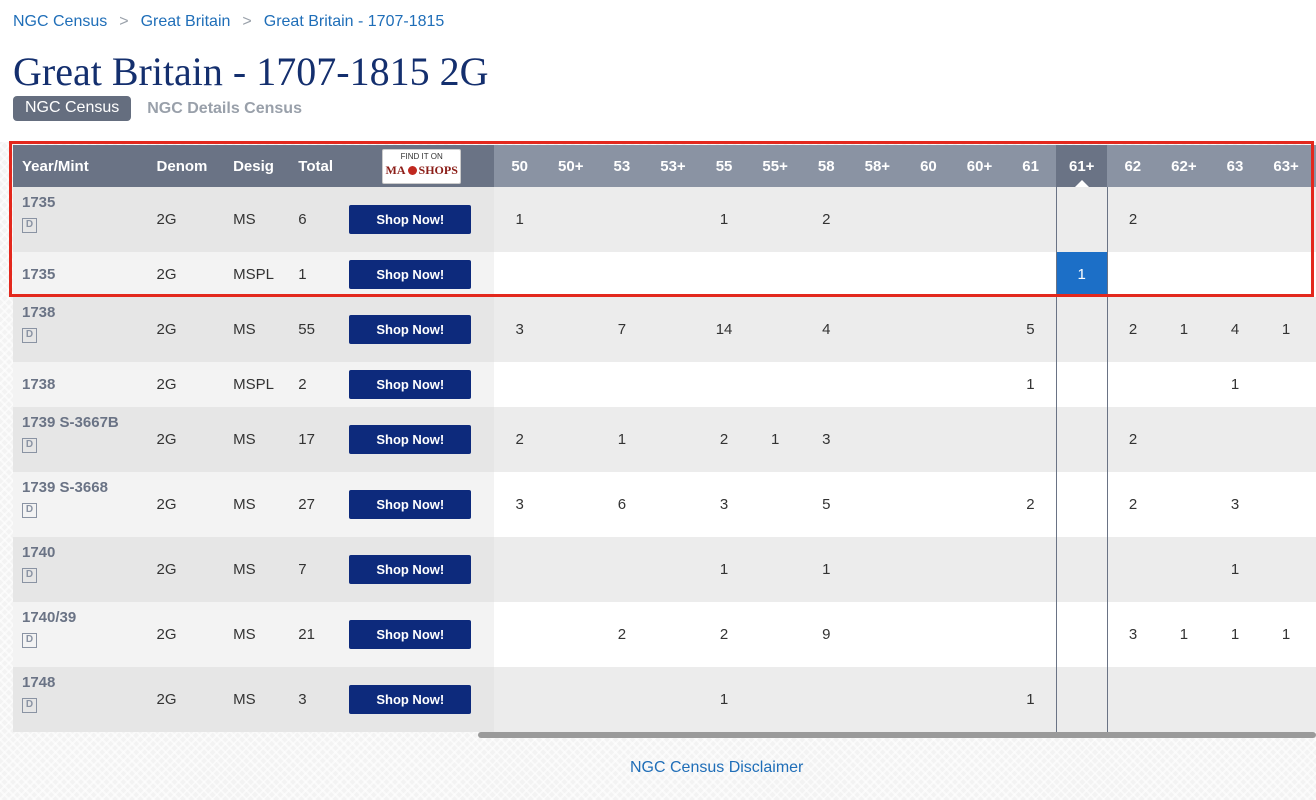  Describe the element at coordinates (80, 219) in the screenshot. I see `year-mint-cell: 1735 D` at that location.